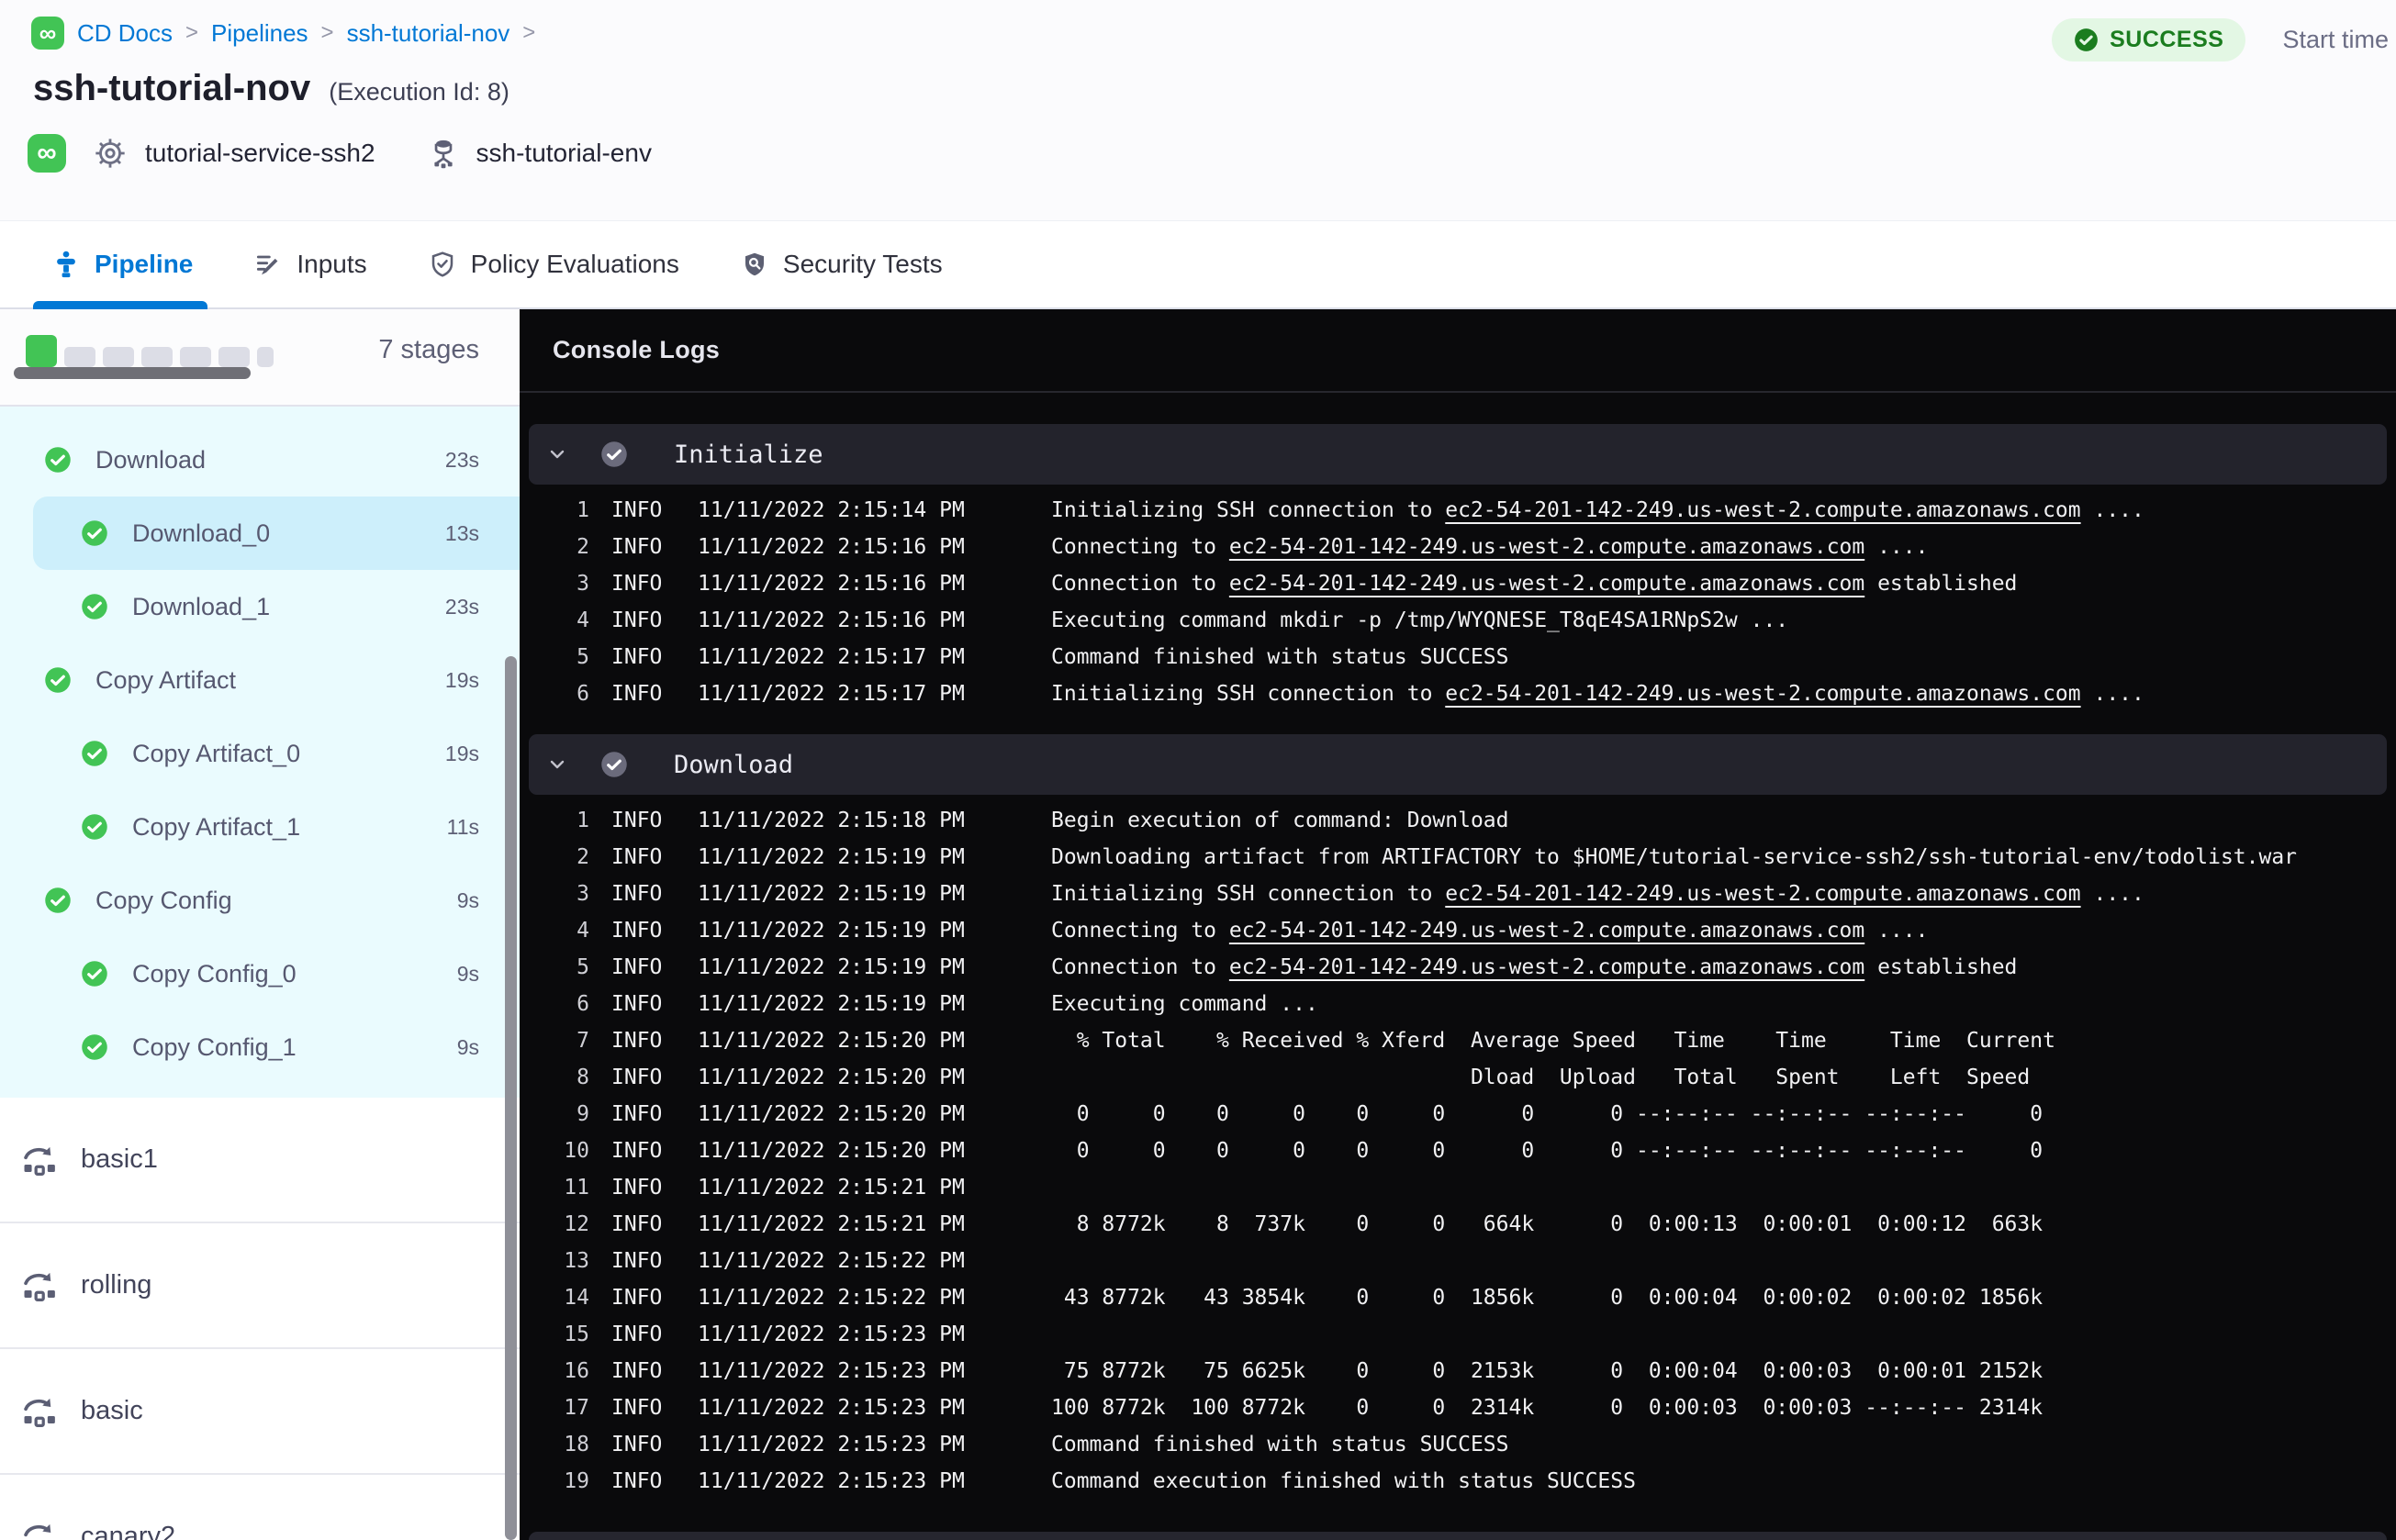  I want to click on pipeline-row-basic: basic, so click(260, 1412).